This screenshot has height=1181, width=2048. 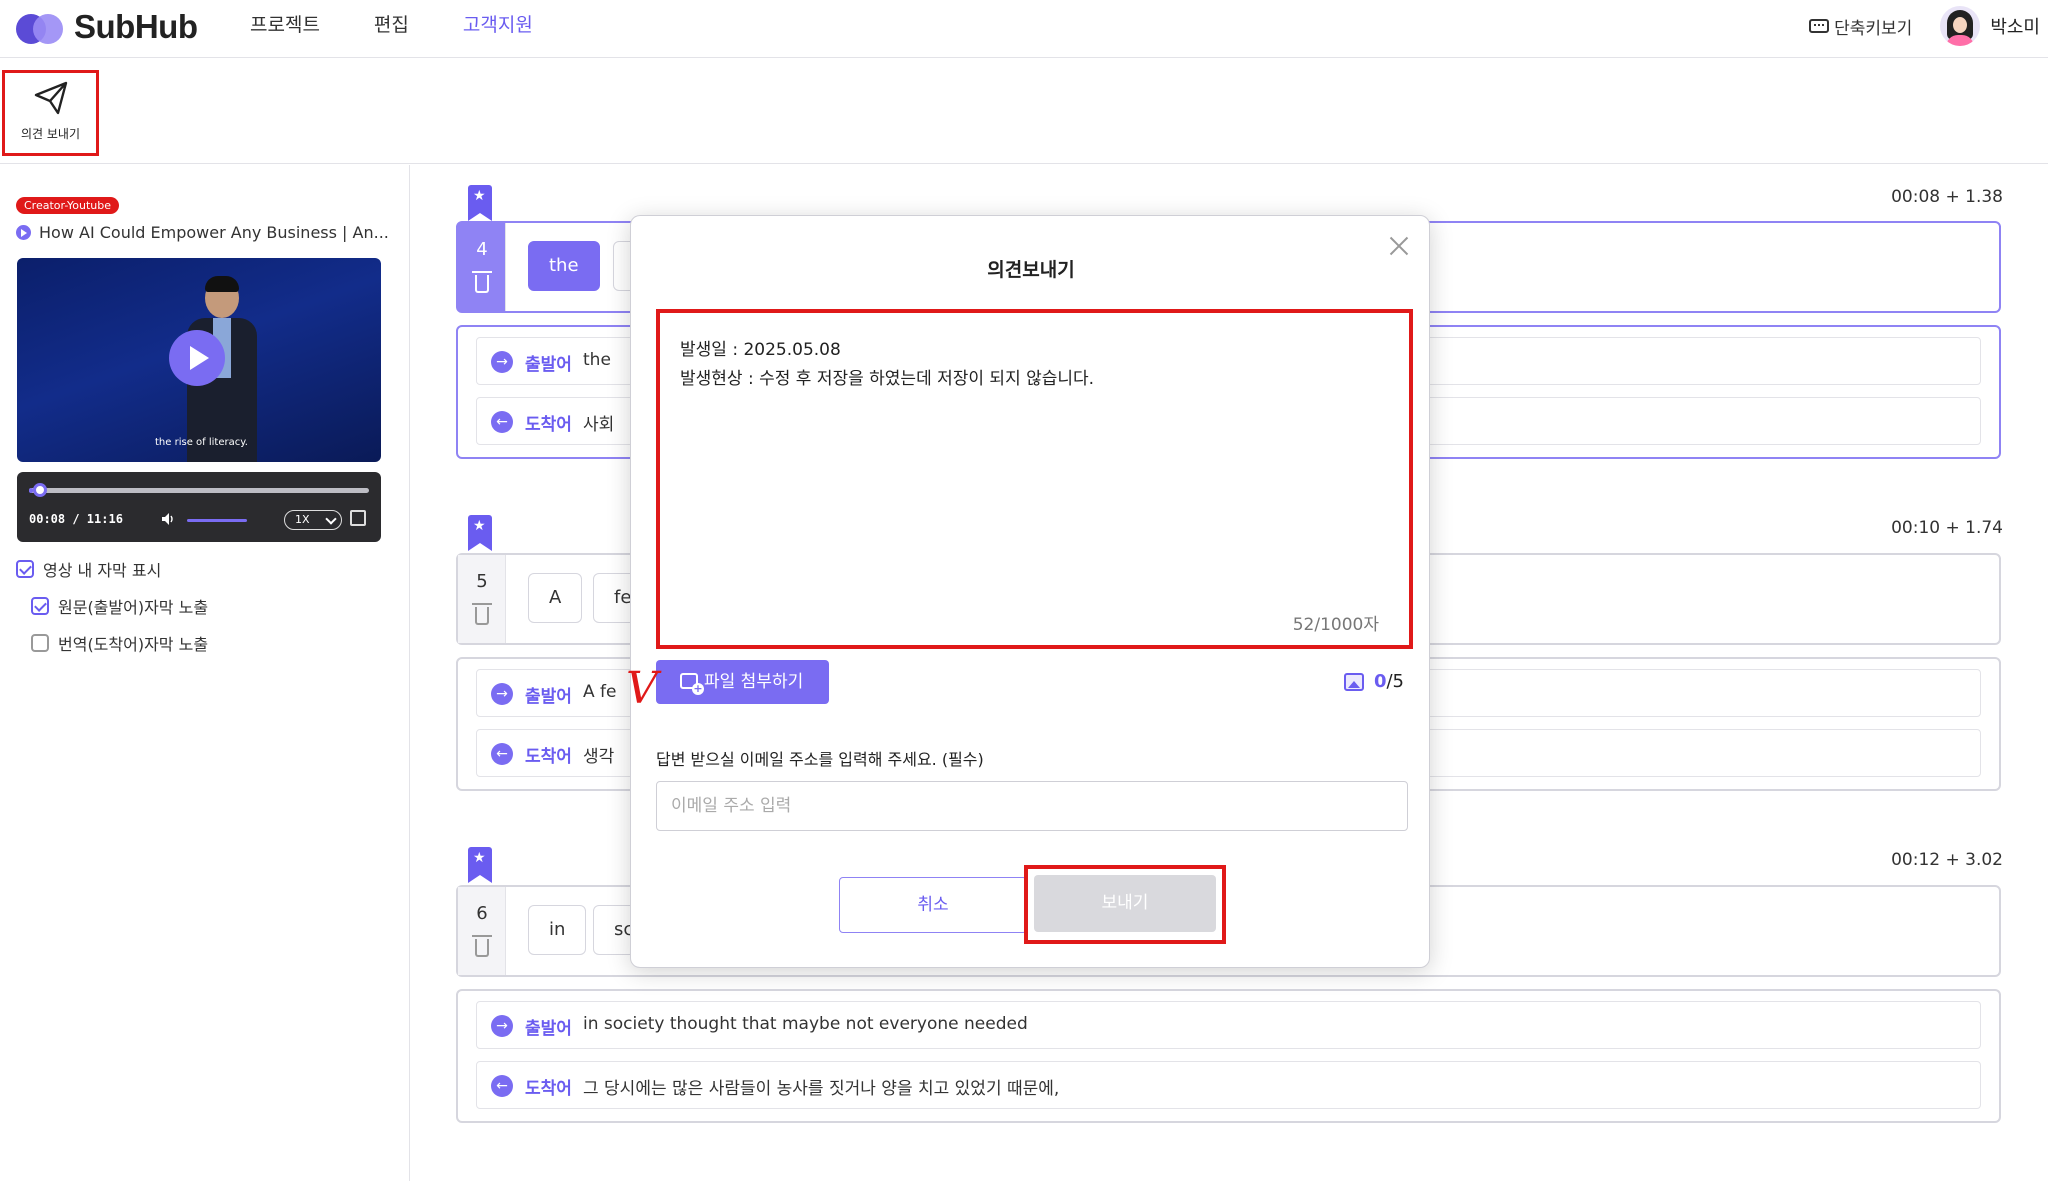 I want to click on avatar, so click(x=1960, y=26).